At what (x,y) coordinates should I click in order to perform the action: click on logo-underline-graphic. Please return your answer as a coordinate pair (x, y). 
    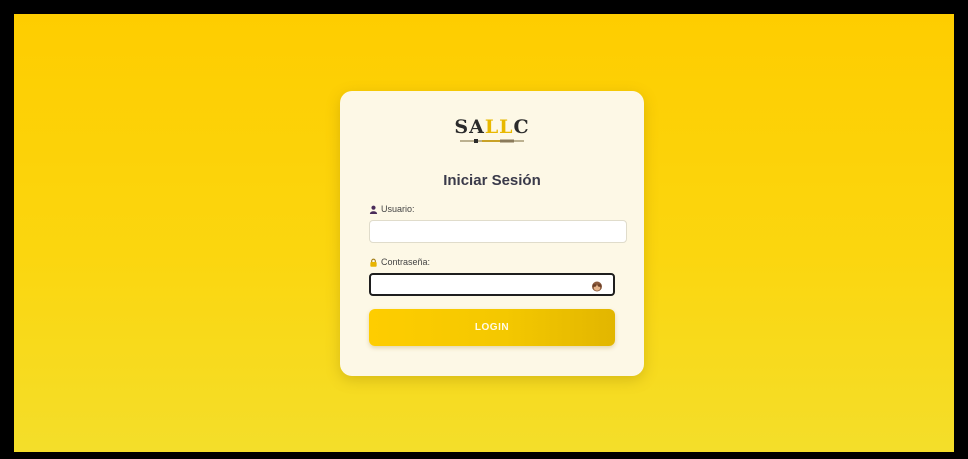
    Looking at the image, I should click on (492, 141).